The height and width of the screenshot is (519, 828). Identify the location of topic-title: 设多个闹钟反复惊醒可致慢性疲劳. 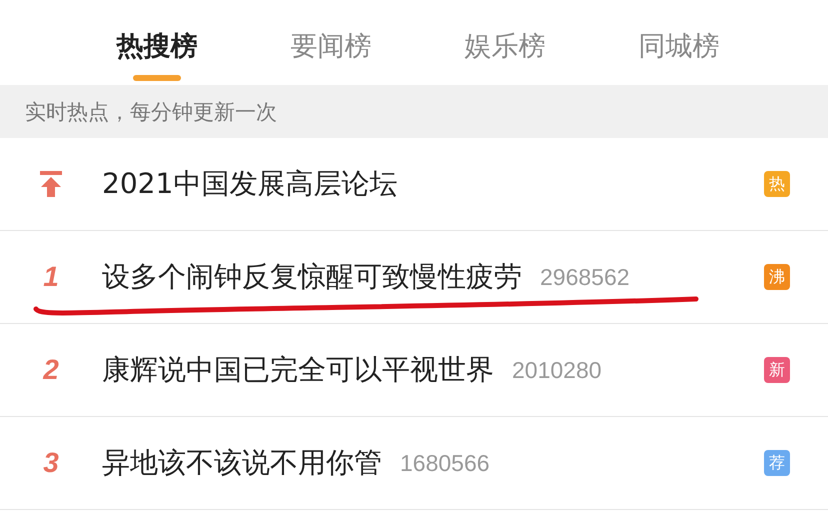
(312, 277).